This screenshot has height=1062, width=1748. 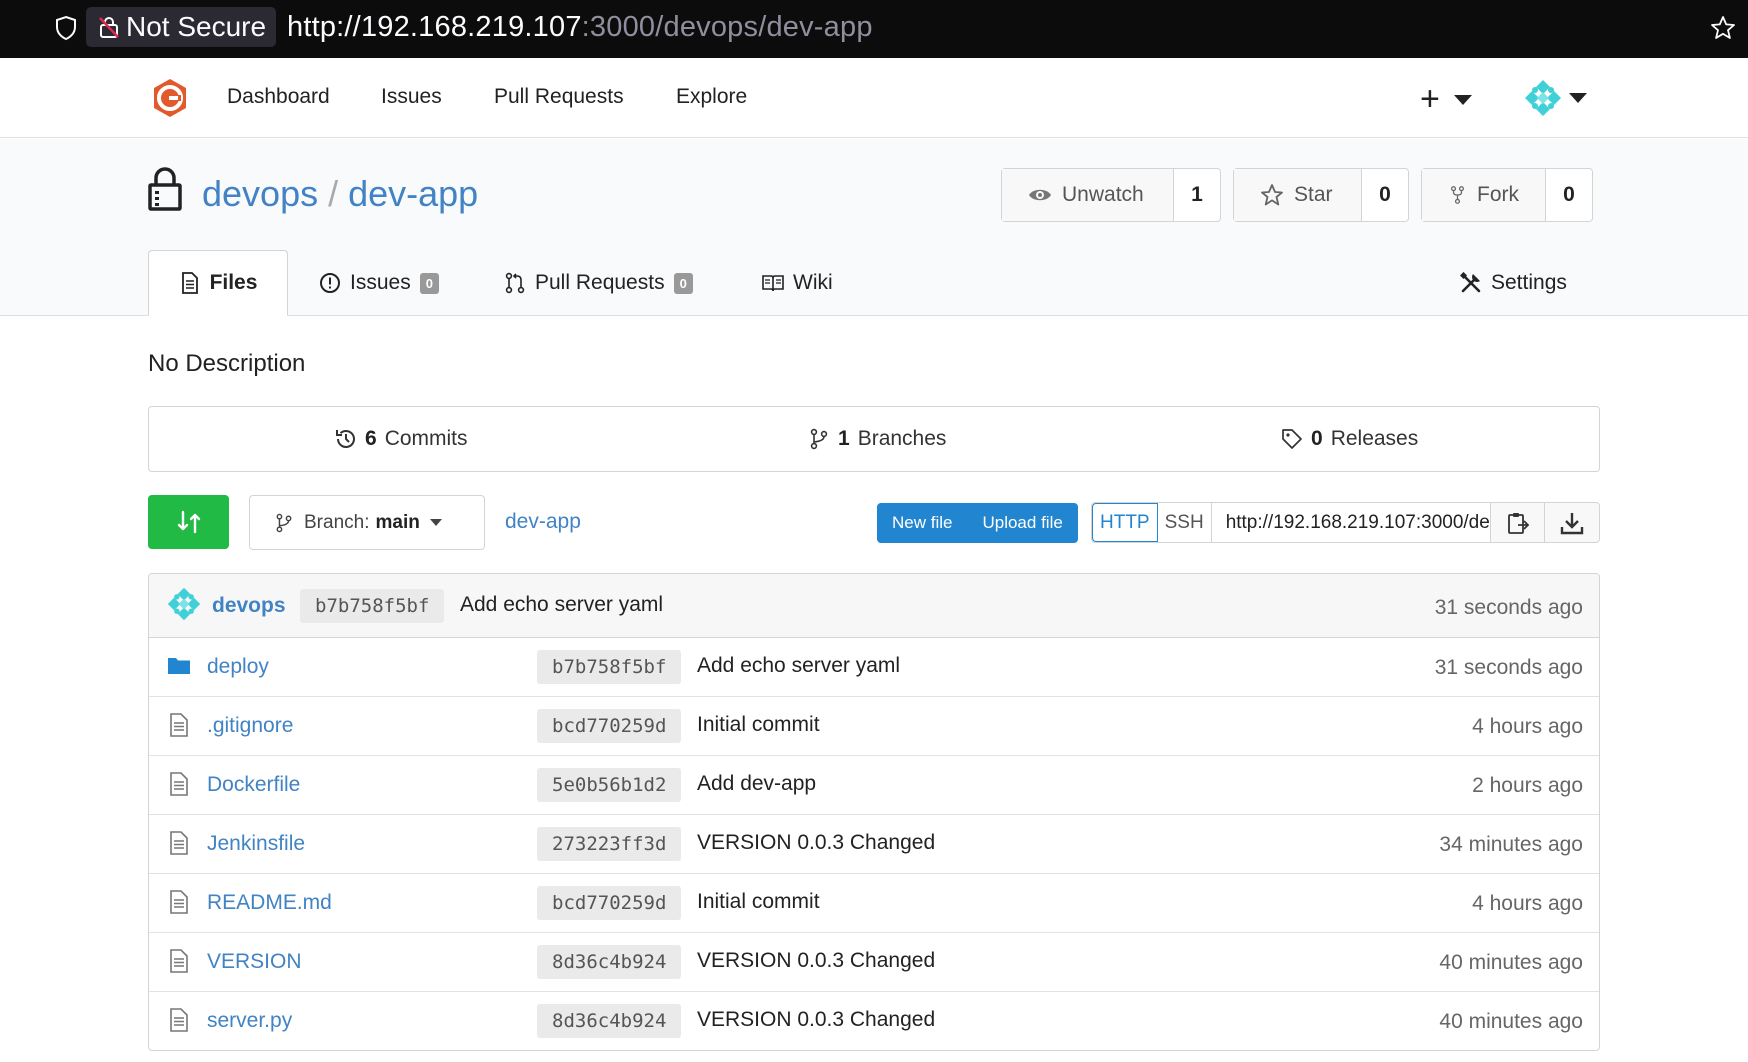 I want to click on unwatch-button: Unwatch, so click(x=1088, y=195).